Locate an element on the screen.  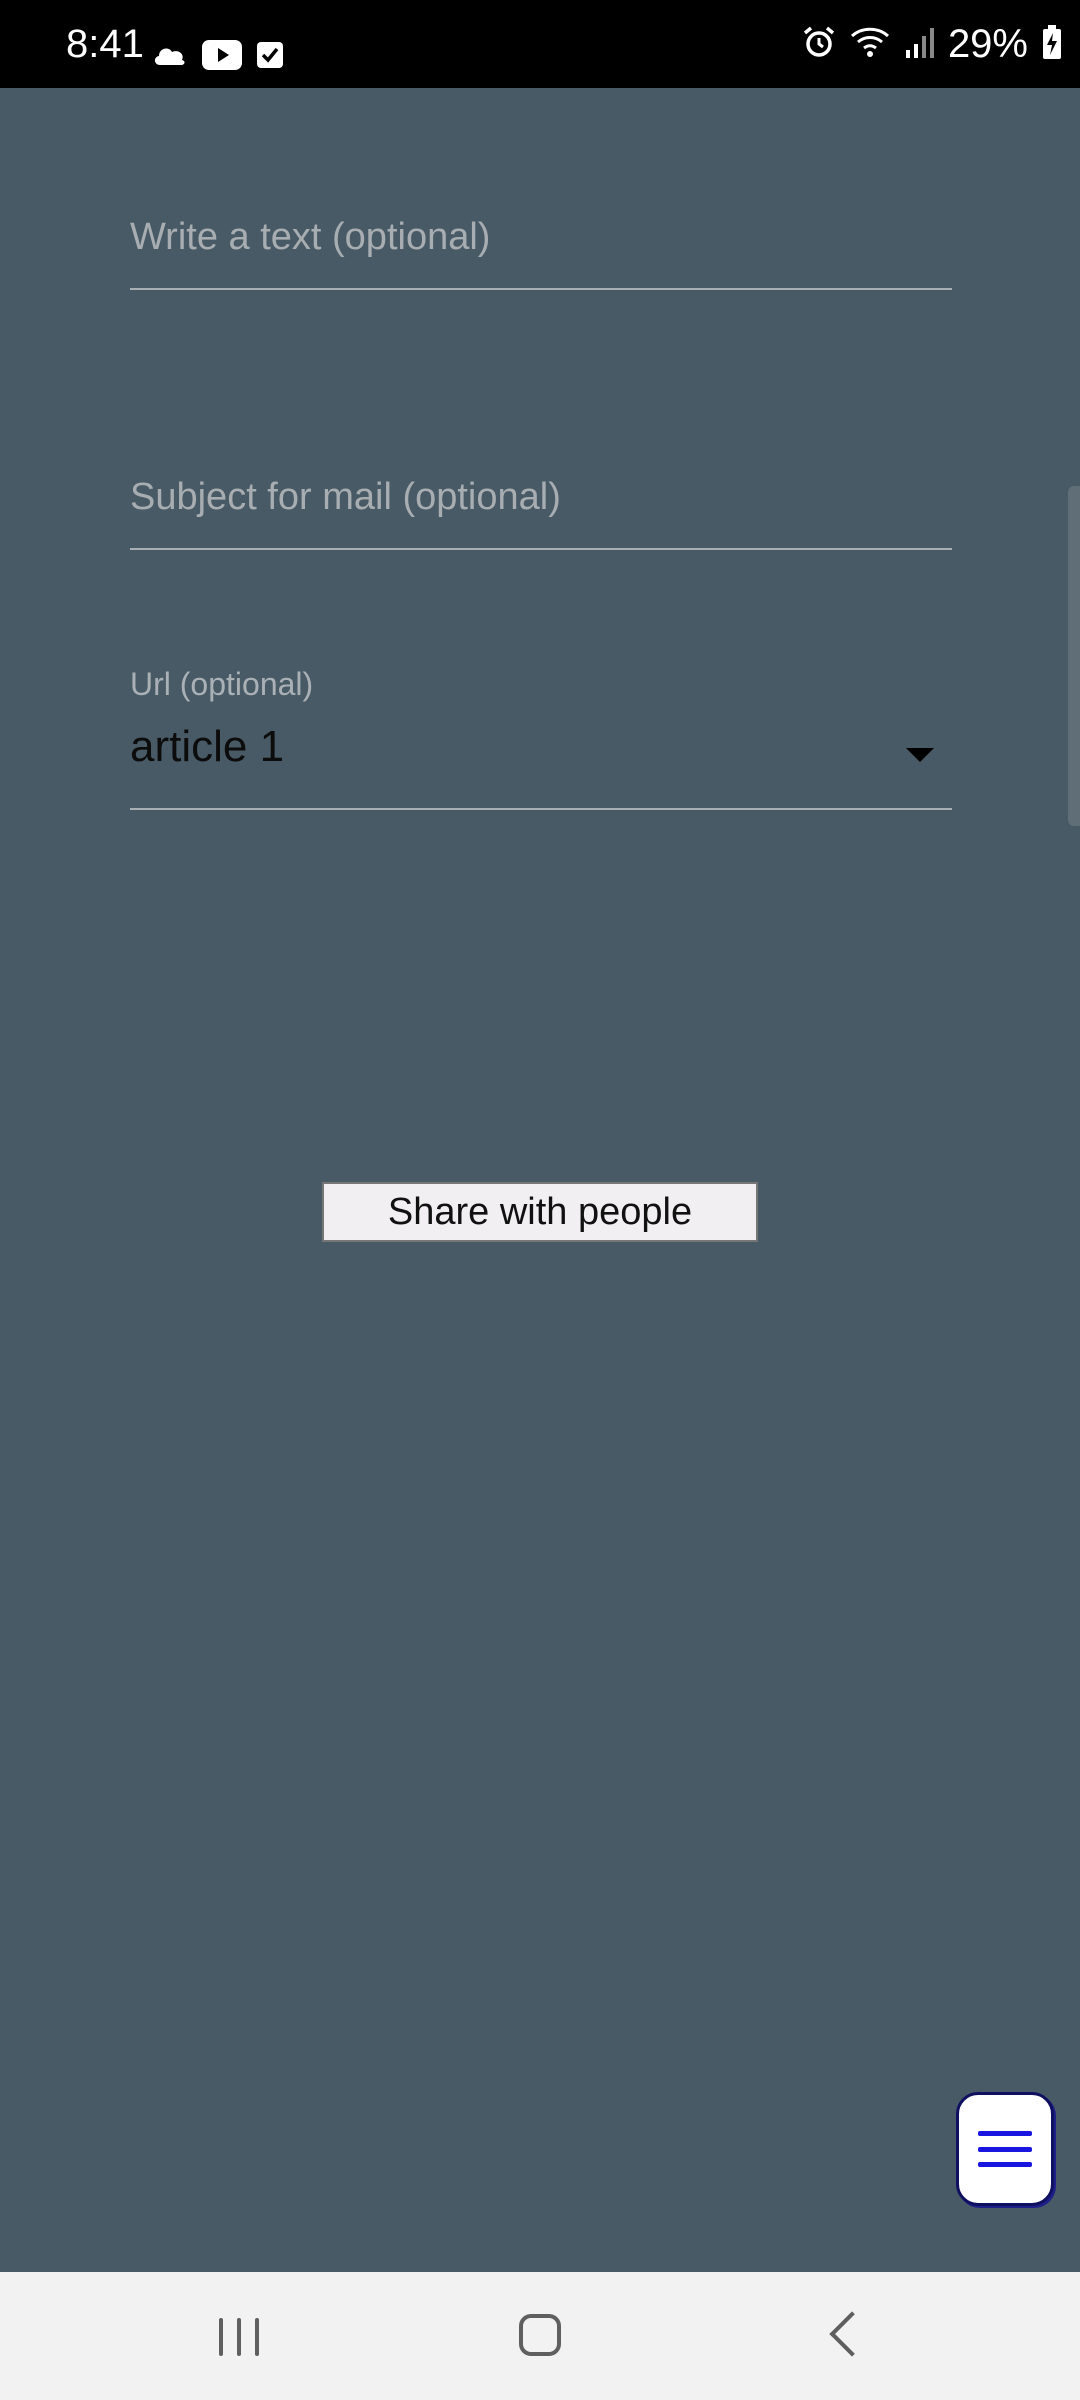
dropdown-arrow-icon is located at coordinates (920, 755).